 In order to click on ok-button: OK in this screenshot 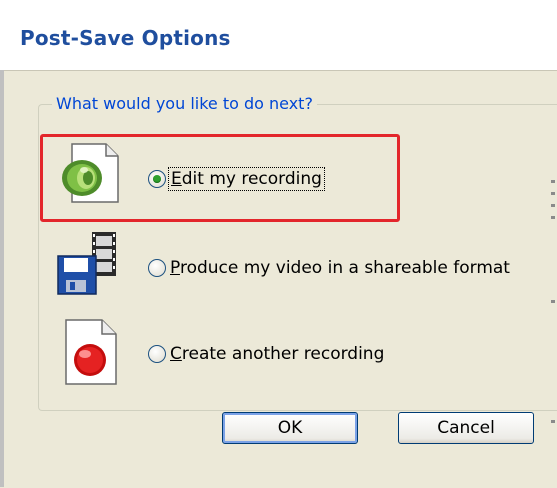, I will do `click(290, 428)`.